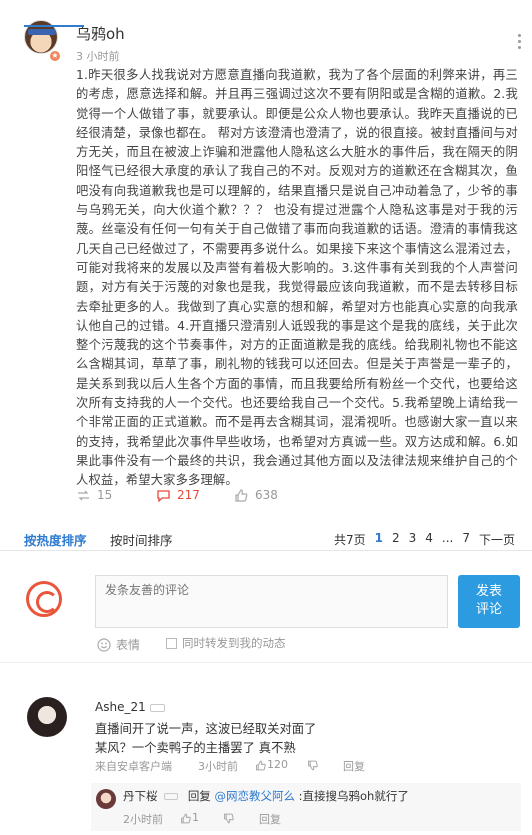  I want to click on reply-prefix: 回复, so click(199, 796).